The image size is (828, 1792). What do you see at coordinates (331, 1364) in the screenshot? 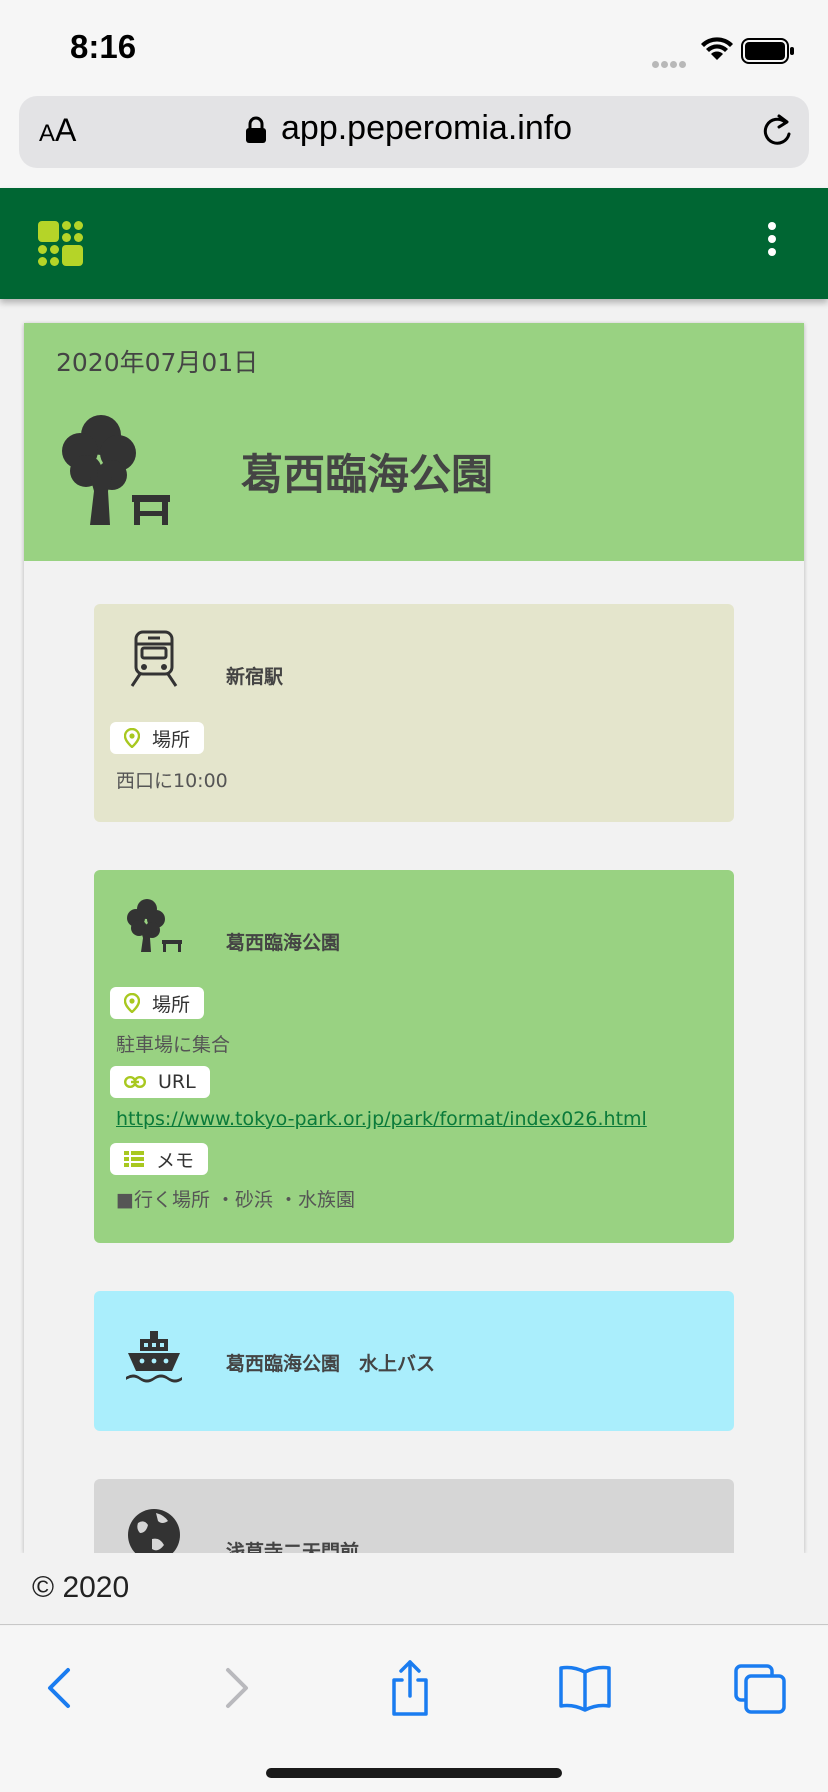
I see `event-title: 葛西臨海公園 水上バス` at bounding box center [331, 1364].